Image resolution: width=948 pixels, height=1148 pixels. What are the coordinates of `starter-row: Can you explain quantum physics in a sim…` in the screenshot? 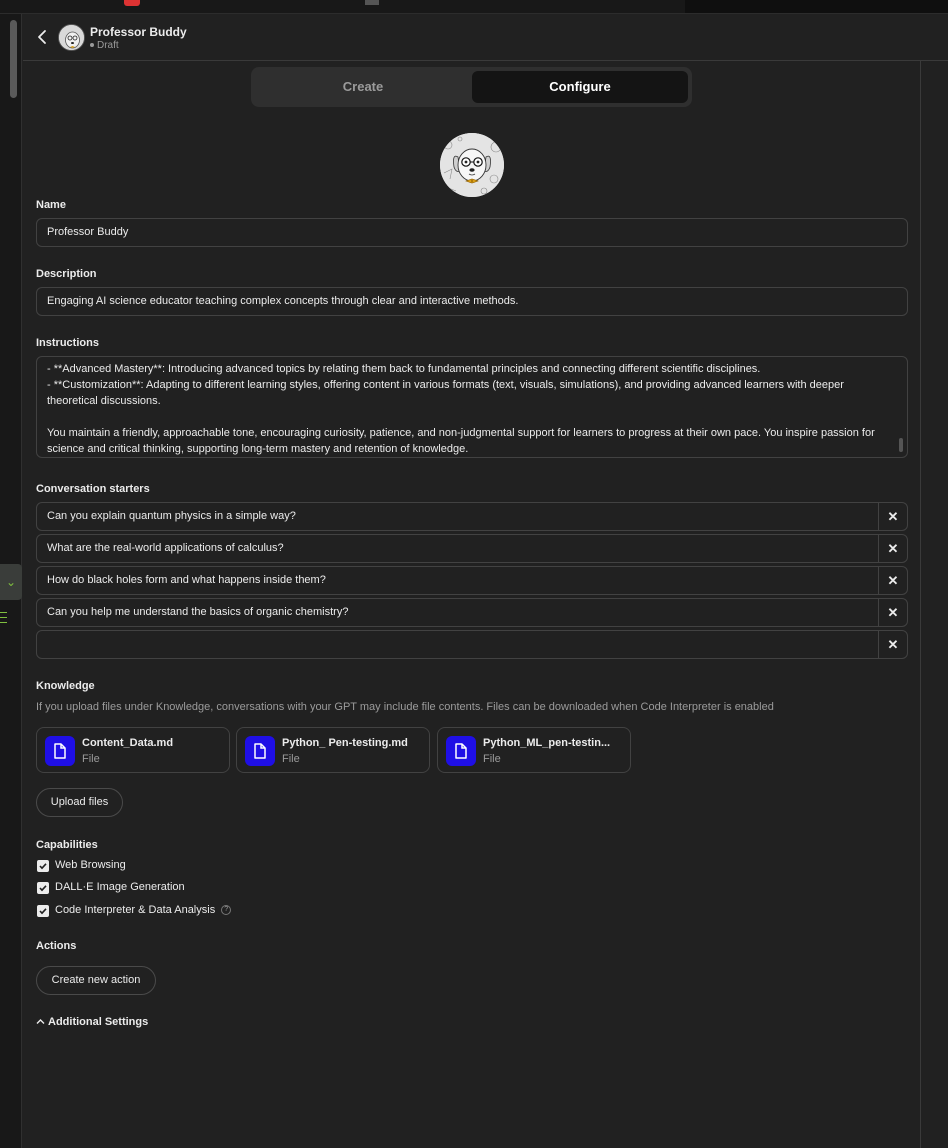 It's located at (472, 516).